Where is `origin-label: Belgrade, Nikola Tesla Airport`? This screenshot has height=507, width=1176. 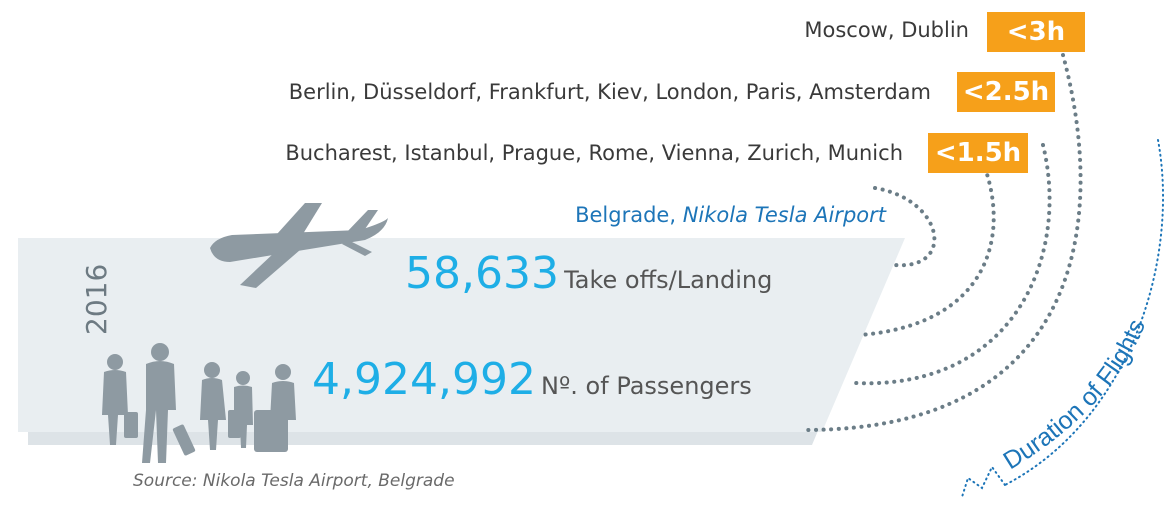 origin-label: Belgrade, Nikola Tesla Airport is located at coordinates (730, 215).